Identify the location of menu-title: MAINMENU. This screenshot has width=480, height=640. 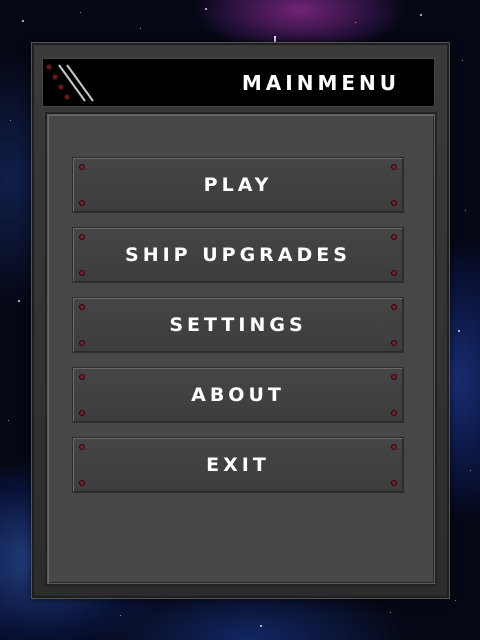
(320, 83).